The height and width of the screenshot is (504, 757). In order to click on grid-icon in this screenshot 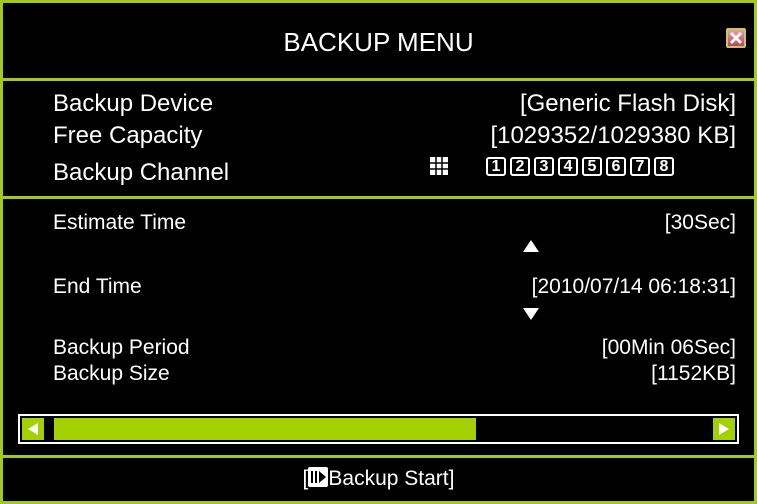, I will do `click(439, 166)`.